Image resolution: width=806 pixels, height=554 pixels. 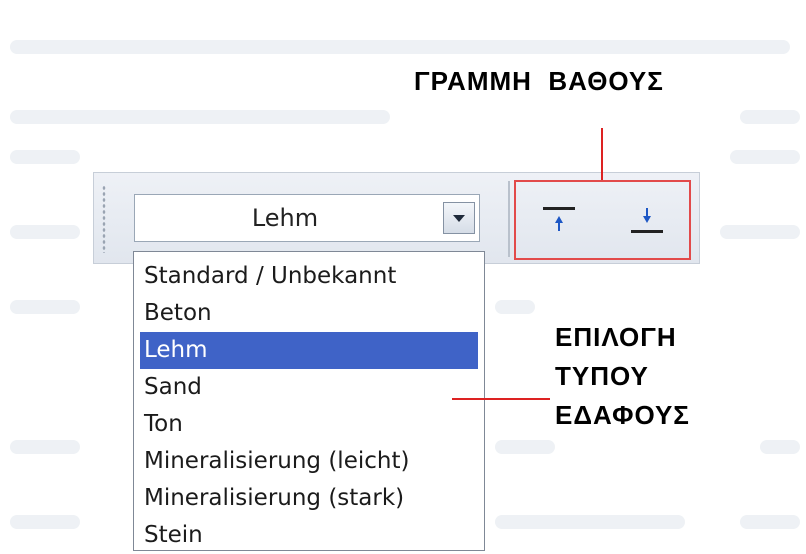 I want to click on depth-line-group, so click(x=602, y=220).